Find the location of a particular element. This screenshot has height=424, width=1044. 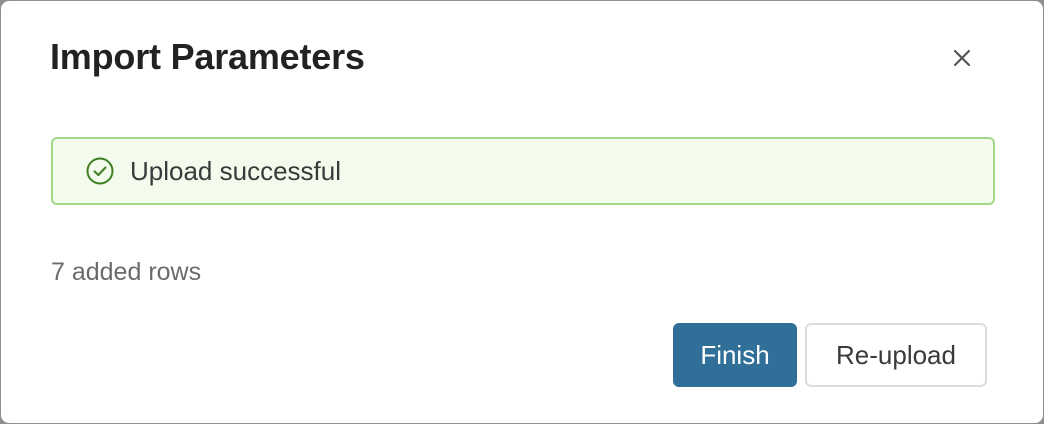

close-icon is located at coordinates (962, 58).